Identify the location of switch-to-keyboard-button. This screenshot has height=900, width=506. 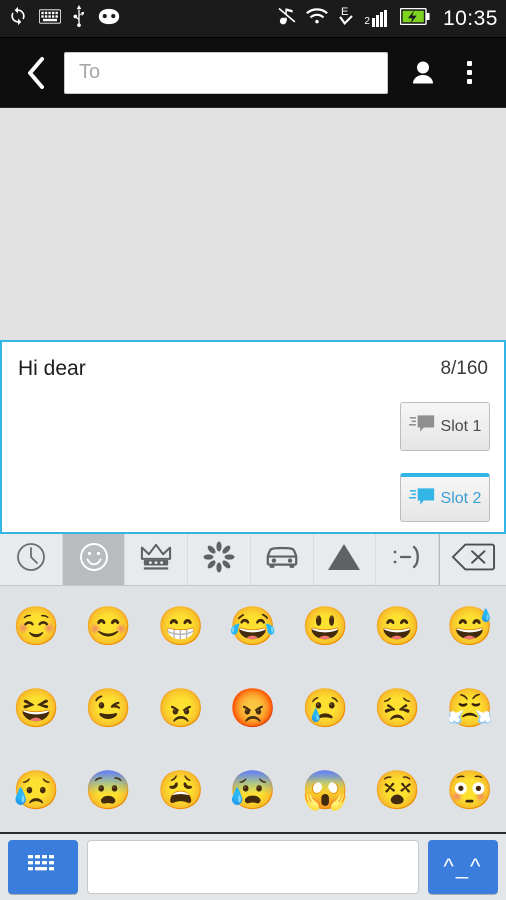
(43, 867).